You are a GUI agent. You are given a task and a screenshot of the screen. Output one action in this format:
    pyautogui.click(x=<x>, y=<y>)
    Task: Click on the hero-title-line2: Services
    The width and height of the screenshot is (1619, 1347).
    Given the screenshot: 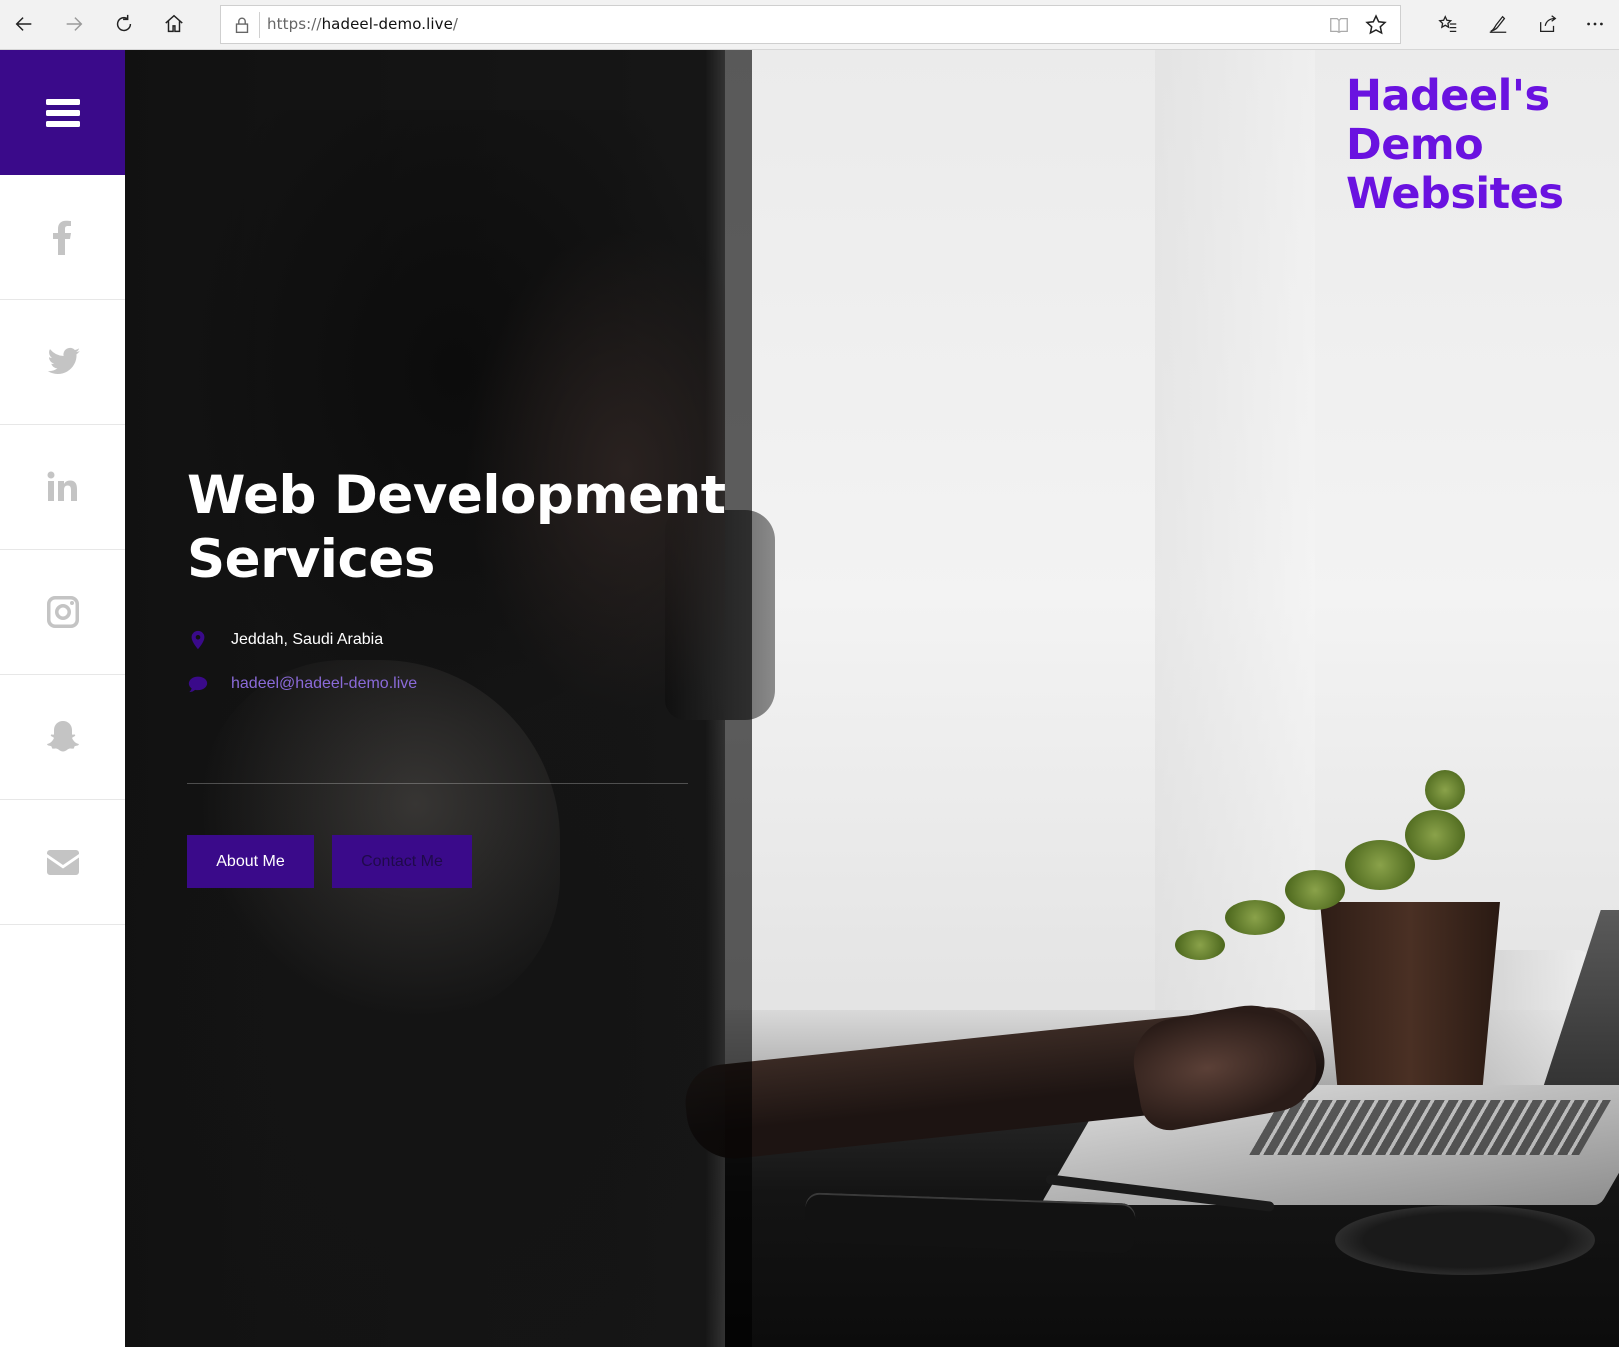 What is the action you would take?
    pyautogui.click(x=311, y=559)
    